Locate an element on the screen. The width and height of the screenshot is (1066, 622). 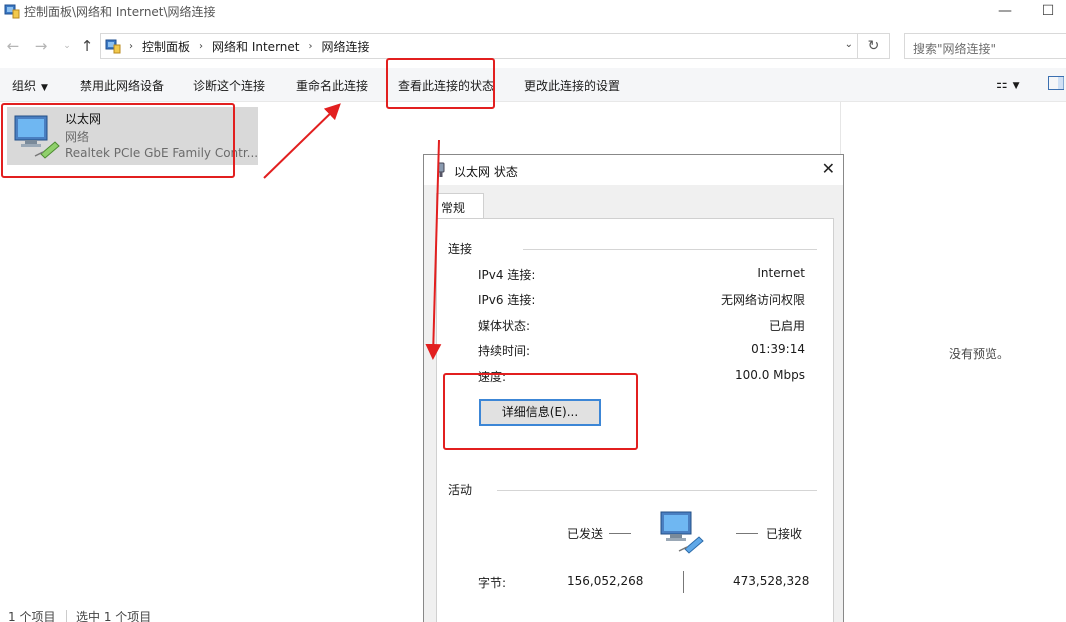
annotation-arrows is located at coordinates (352, 231).